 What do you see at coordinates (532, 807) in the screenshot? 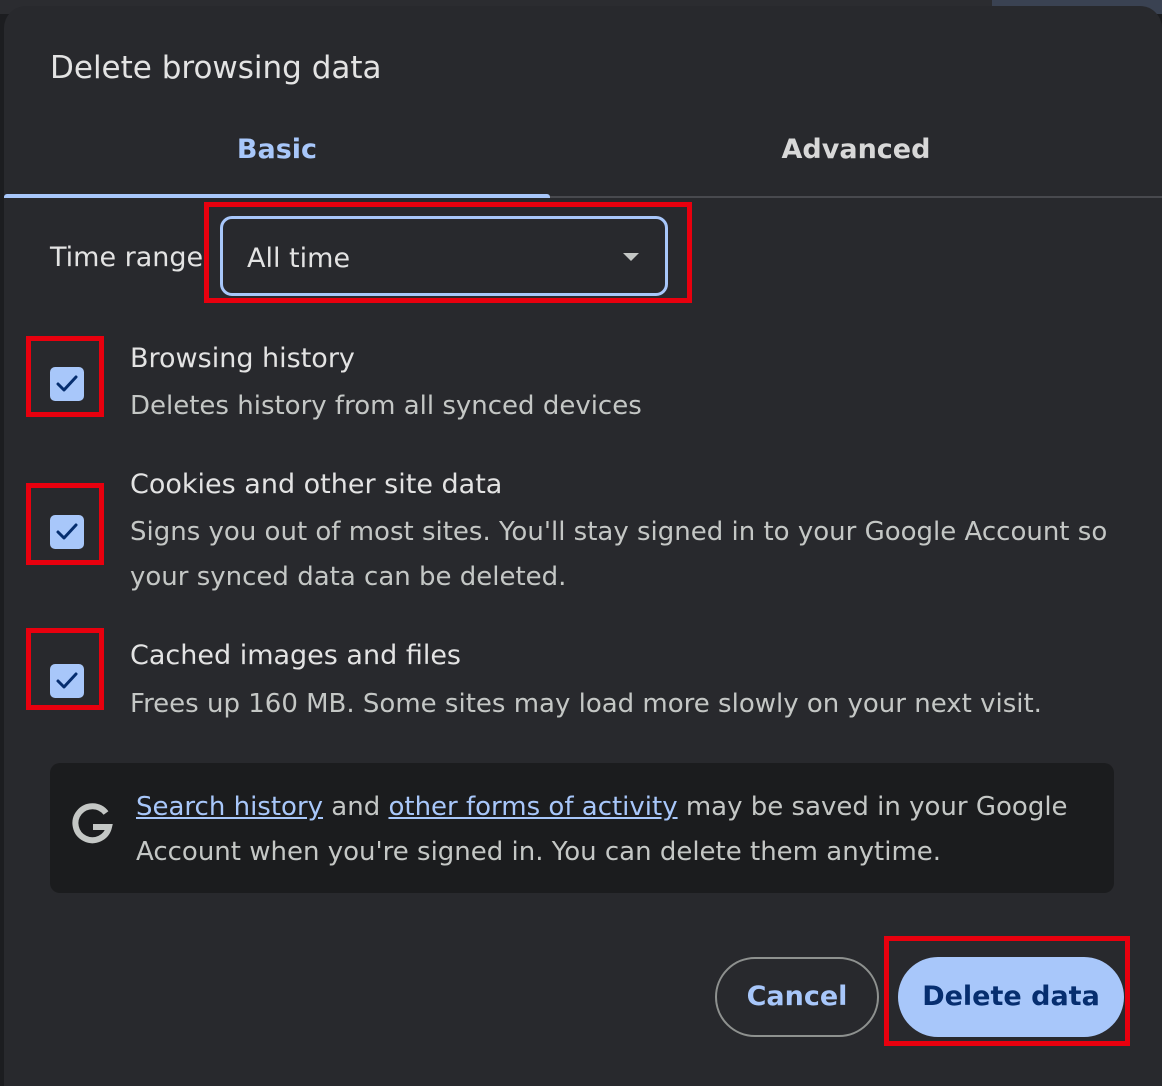
I see `other-activity-link: other forms of activity` at bounding box center [532, 807].